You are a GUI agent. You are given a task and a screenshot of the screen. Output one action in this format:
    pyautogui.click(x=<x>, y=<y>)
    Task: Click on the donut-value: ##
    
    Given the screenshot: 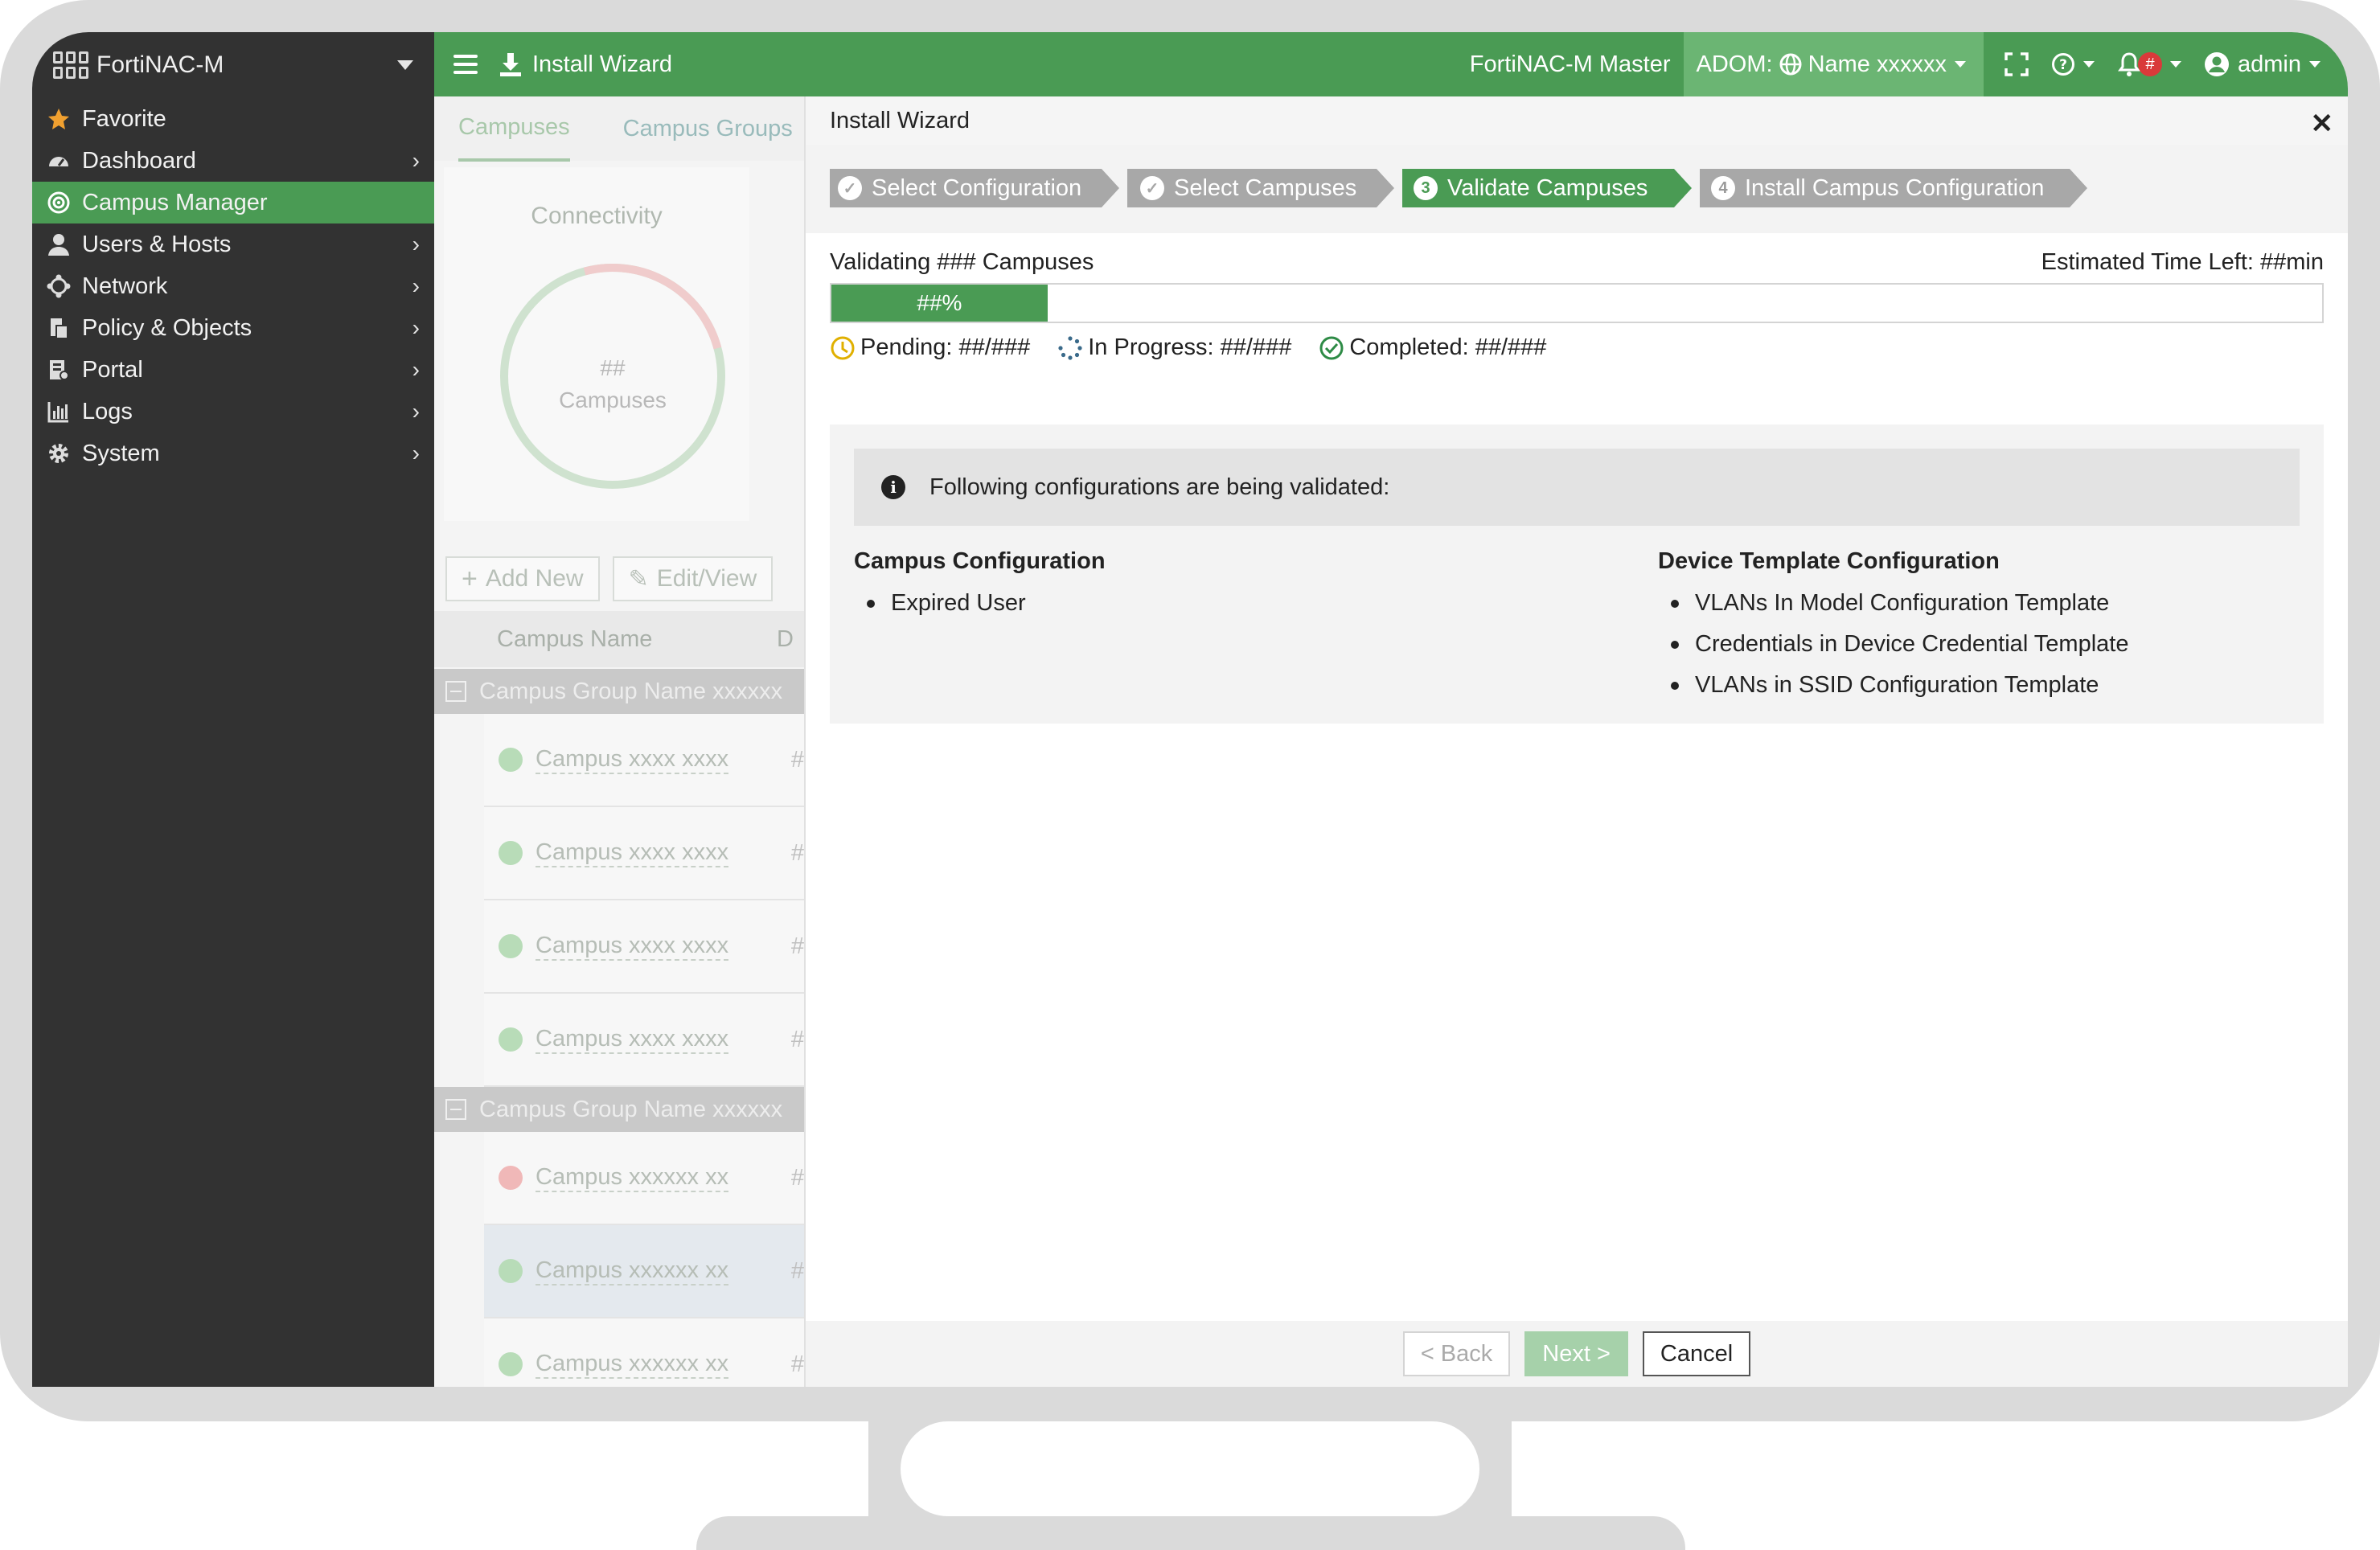 What is the action you would take?
    pyautogui.click(x=613, y=367)
    